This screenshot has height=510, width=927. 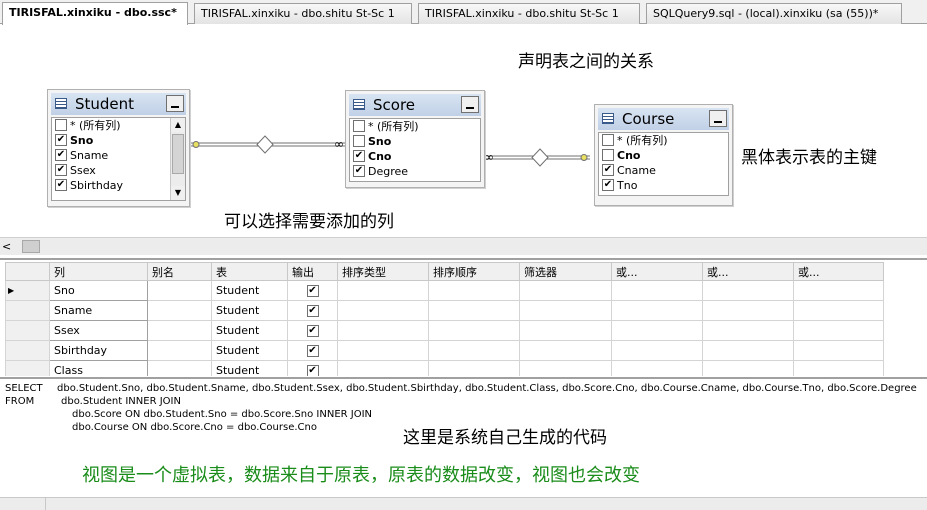 I want to click on table-course-header: Course, so click(x=663, y=119).